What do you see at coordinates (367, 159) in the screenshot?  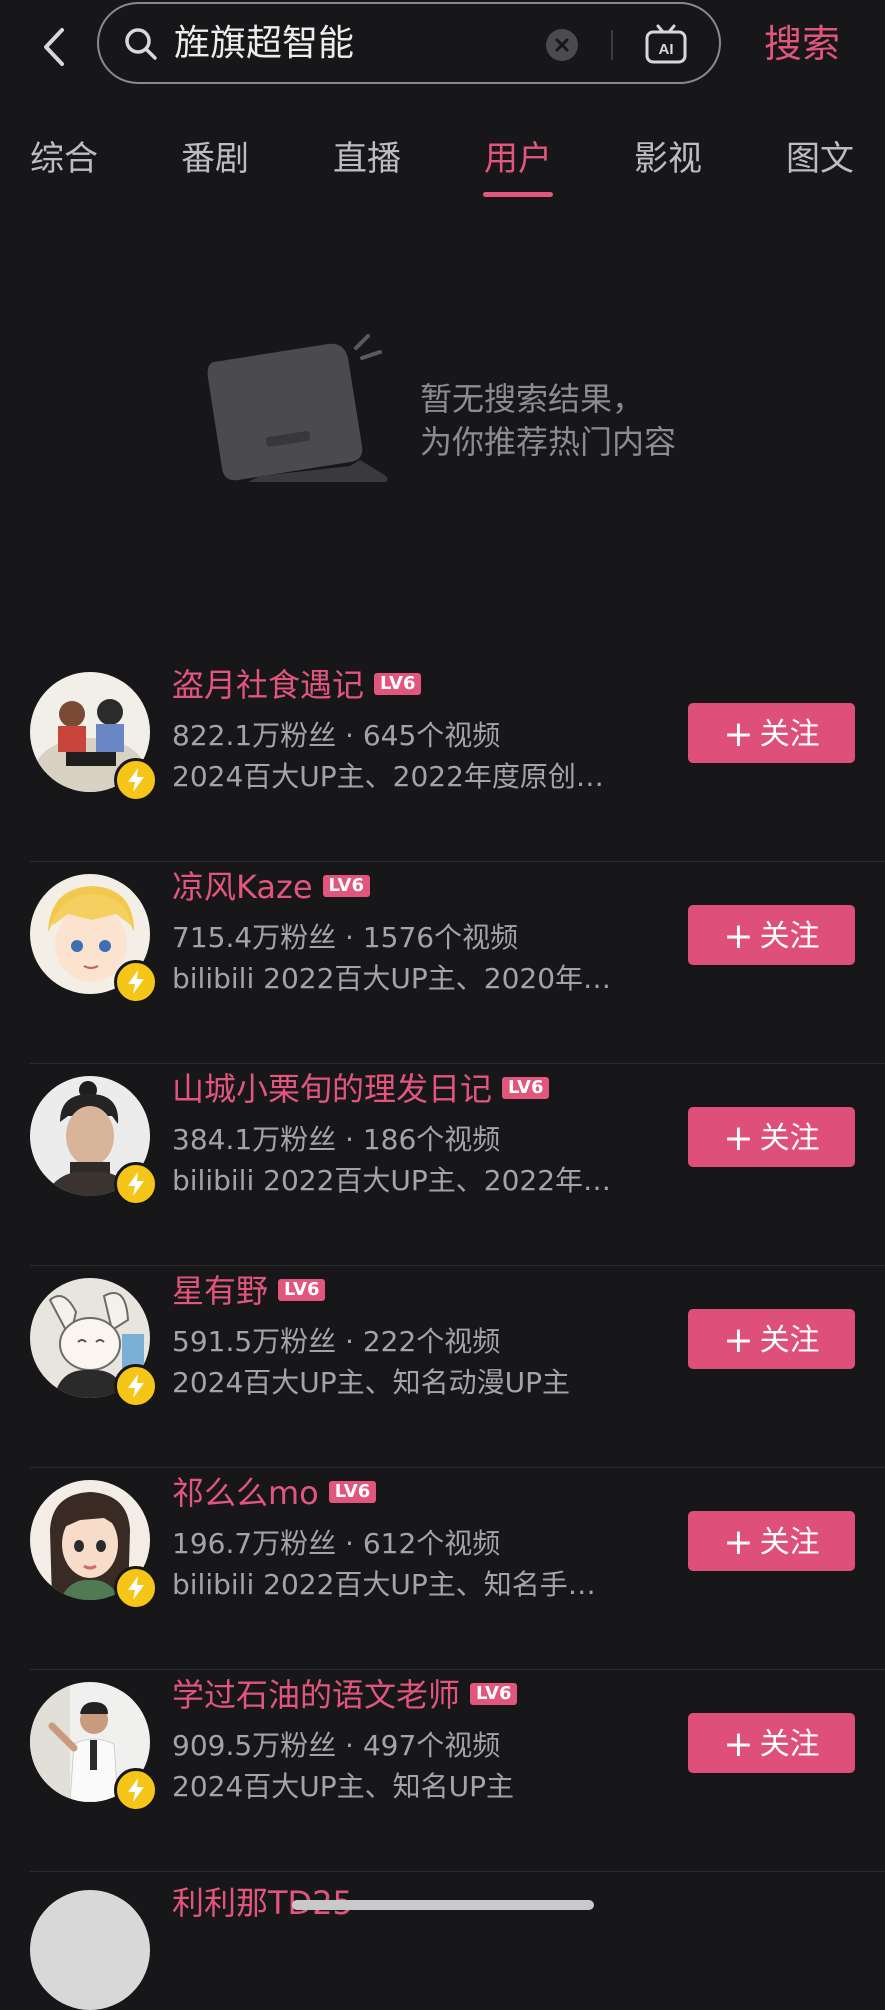 I see `tab-live: 直播` at bounding box center [367, 159].